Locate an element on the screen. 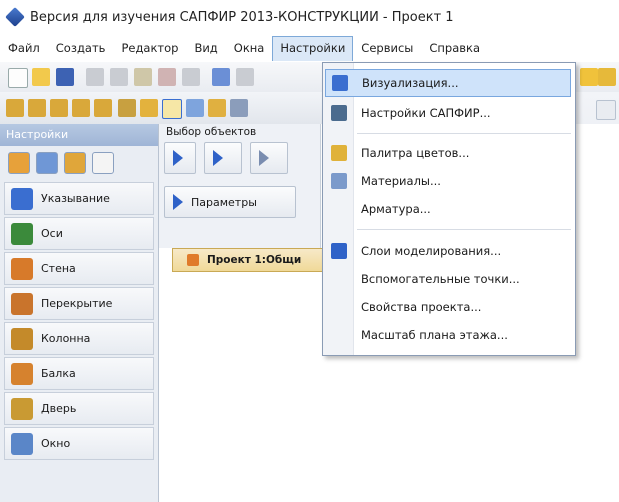 The width and height of the screenshot is (619, 502). document-tab: Проект 1:Общи is located at coordinates (253, 260).